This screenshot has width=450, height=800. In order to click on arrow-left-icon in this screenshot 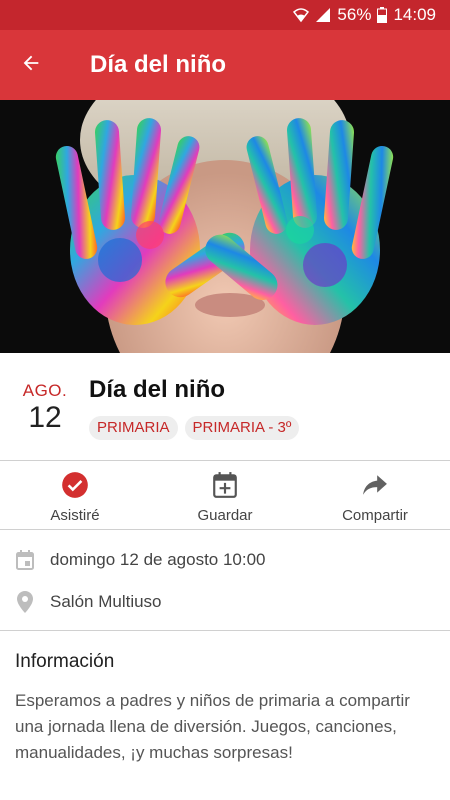, I will do `click(31, 65)`.